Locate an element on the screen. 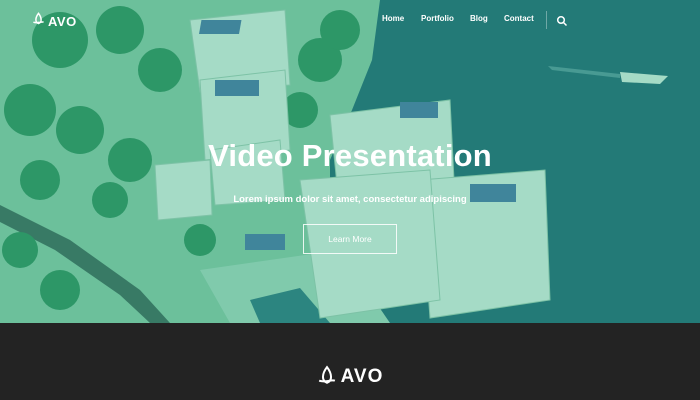  triquetra-icon is located at coordinates (327, 377).